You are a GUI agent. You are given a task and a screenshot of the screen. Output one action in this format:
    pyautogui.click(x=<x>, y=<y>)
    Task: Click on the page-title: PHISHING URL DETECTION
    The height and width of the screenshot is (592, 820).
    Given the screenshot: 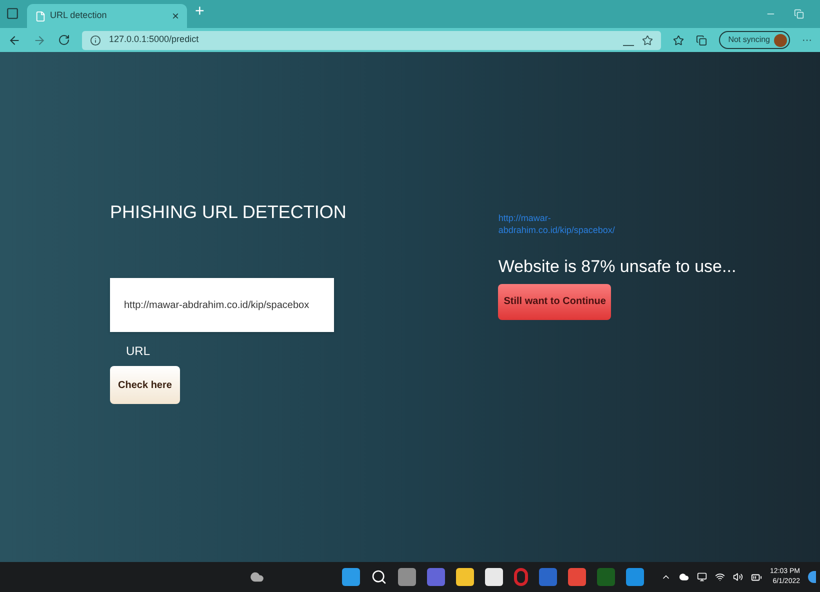 What is the action you would take?
    pyautogui.click(x=228, y=212)
    